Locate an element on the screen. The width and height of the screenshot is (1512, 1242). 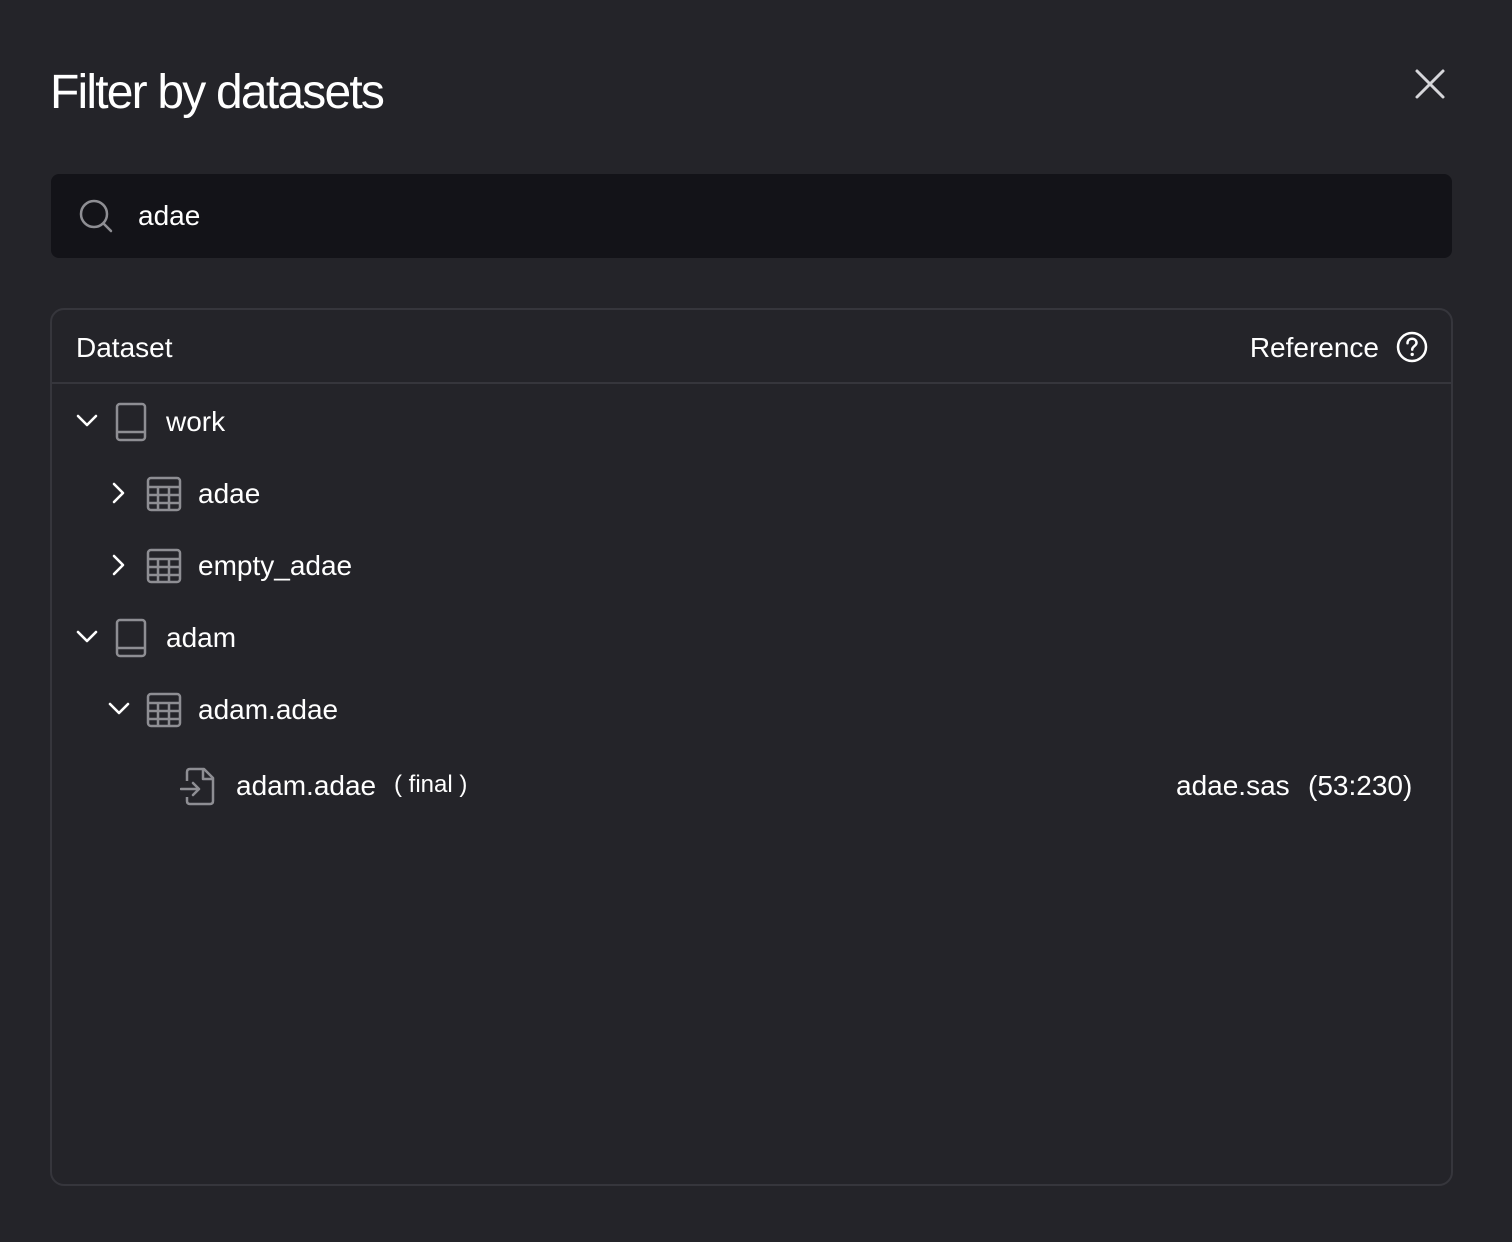
close-button is located at coordinates (1430, 84).